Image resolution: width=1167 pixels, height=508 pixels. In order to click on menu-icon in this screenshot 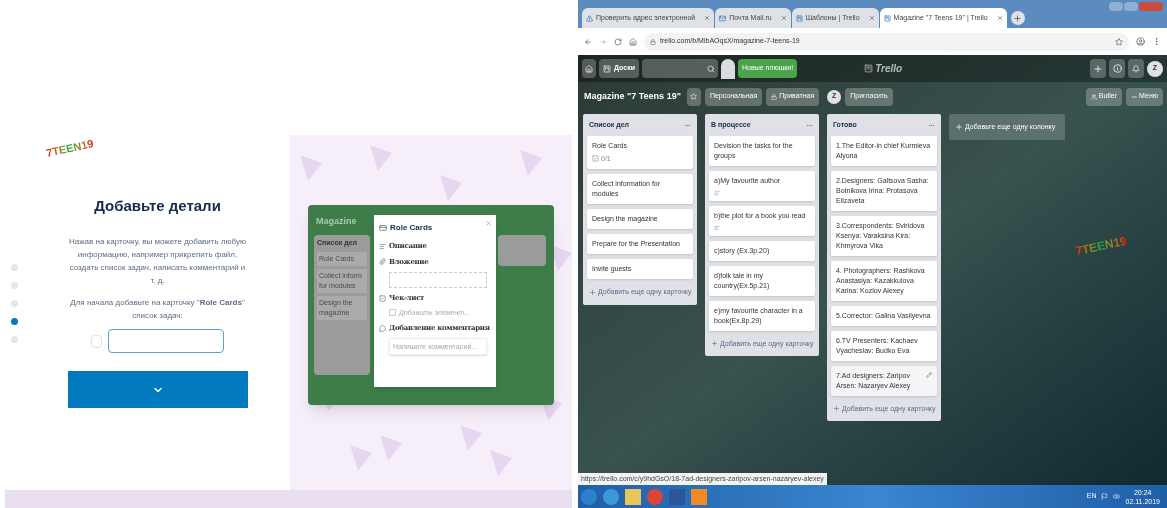, I will do `click(1156, 41)`.